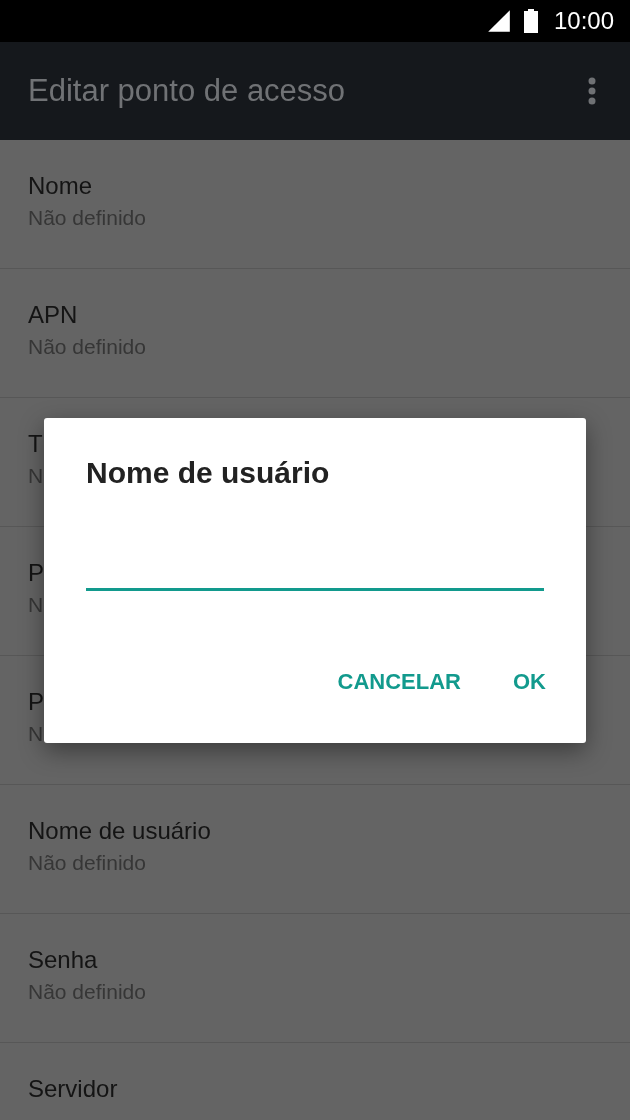 The height and width of the screenshot is (1120, 630). Describe the element at coordinates (73, 1089) in the screenshot. I see `setting-title: Servidor` at that location.